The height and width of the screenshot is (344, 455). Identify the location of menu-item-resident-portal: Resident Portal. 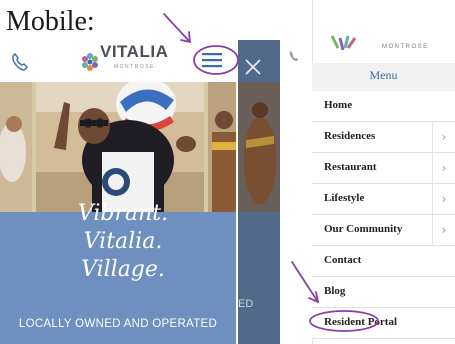
(383, 323).